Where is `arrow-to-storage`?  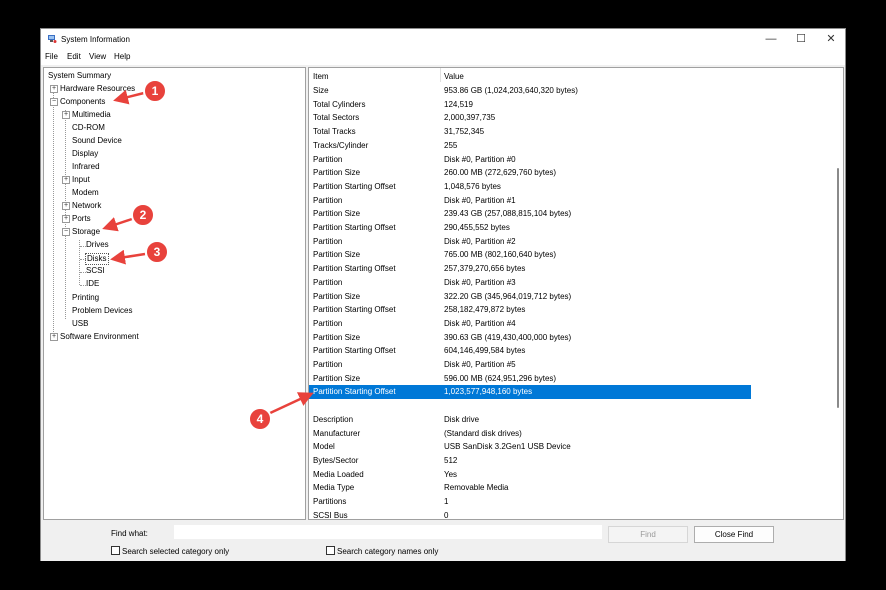
arrow-to-storage is located at coordinates (117, 224).